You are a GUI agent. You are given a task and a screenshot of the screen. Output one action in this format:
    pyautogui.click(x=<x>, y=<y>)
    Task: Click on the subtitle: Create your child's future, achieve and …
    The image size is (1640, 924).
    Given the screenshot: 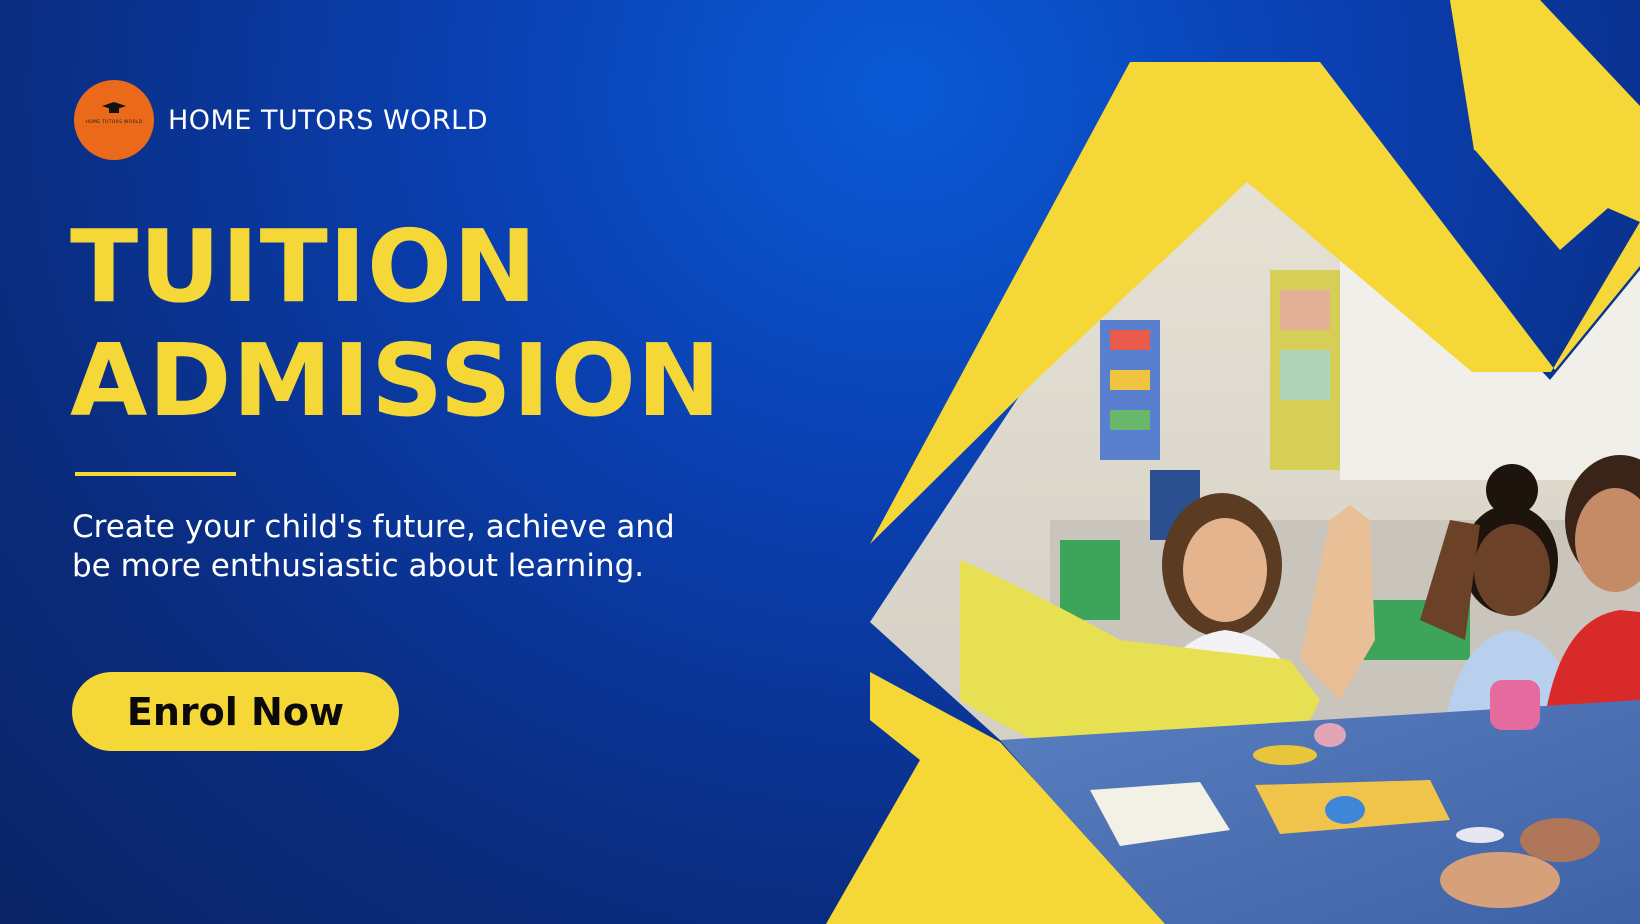 What is the action you would take?
    pyautogui.click(x=432, y=547)
    